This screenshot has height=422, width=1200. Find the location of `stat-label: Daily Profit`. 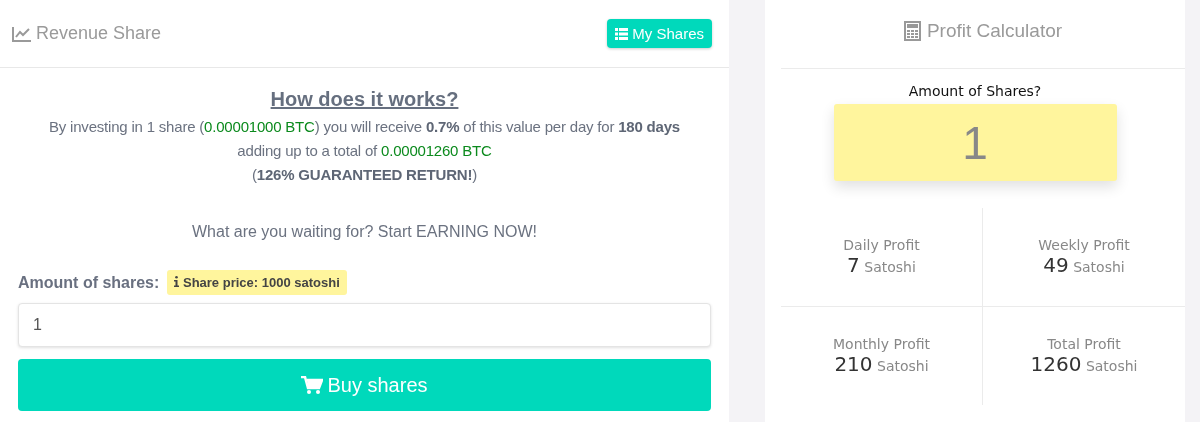

stat-label: Daily Profit is located at coordinates (881, 245).